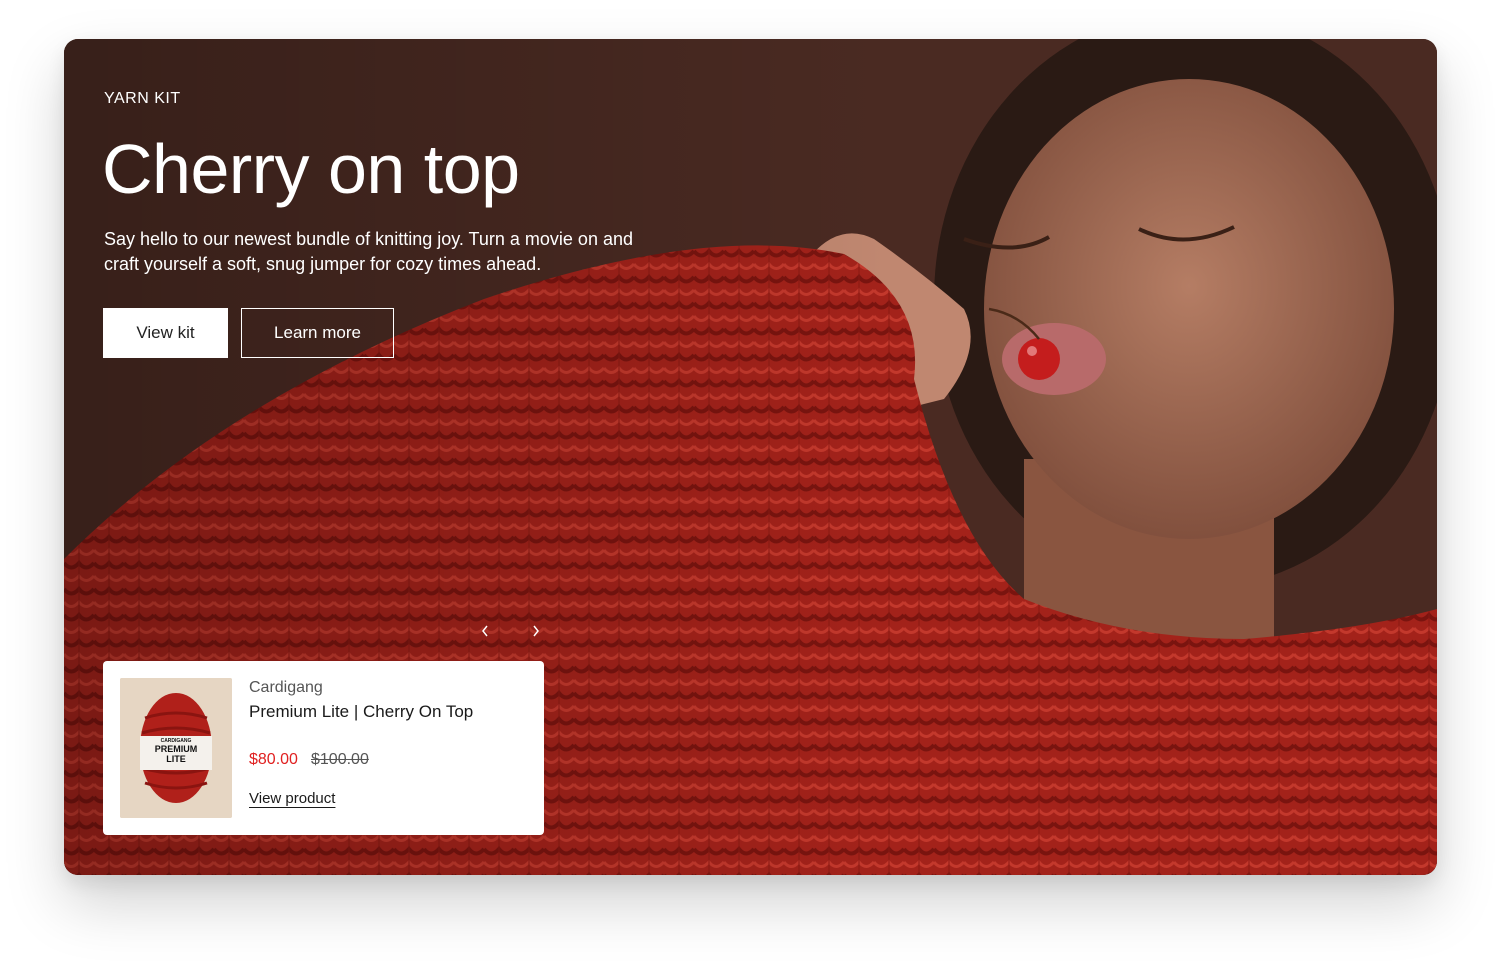 This screenshot has height=963, width=1500. I want to click on yarn-ball-image: CARDIGANG PREMIUM LITE, so click(176, 748).